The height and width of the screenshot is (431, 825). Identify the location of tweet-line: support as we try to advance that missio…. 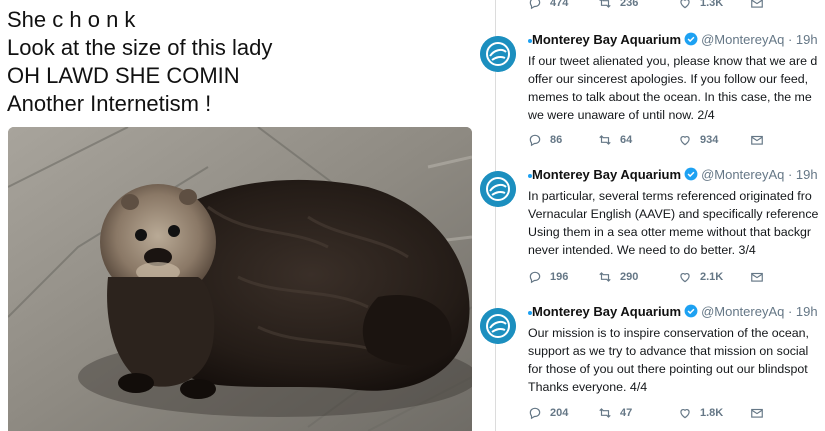
(668, 351).